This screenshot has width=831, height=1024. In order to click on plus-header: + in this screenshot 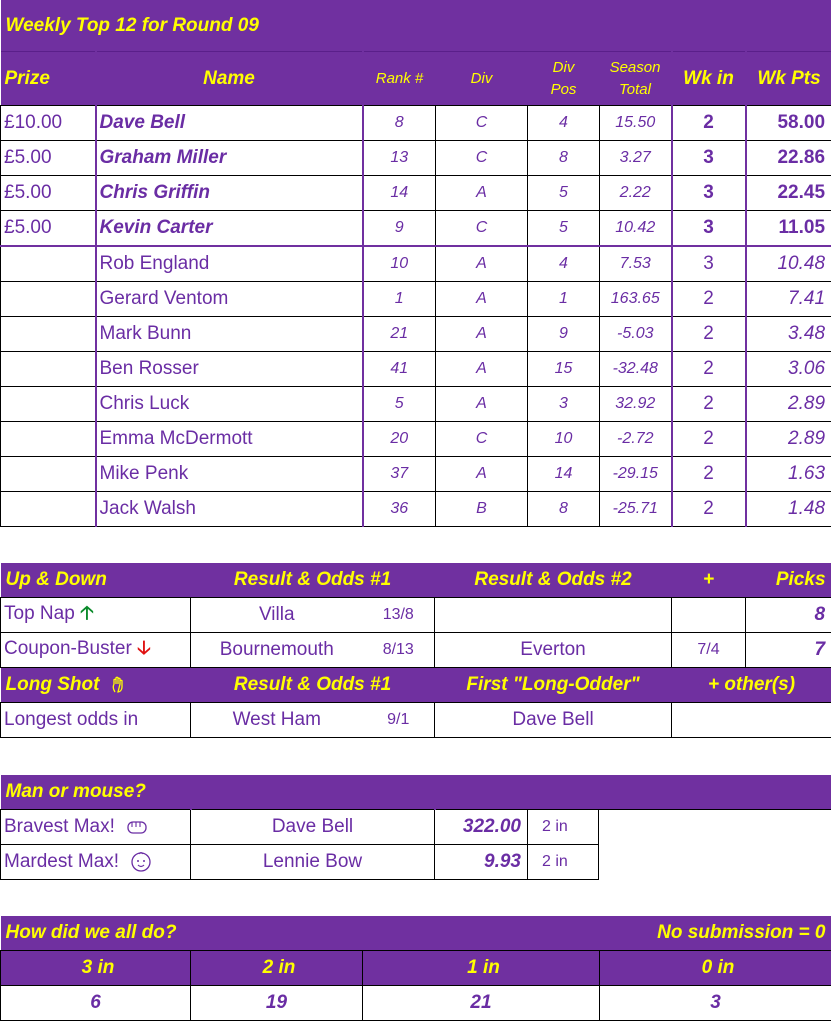, I will do `click(708, 580)`.